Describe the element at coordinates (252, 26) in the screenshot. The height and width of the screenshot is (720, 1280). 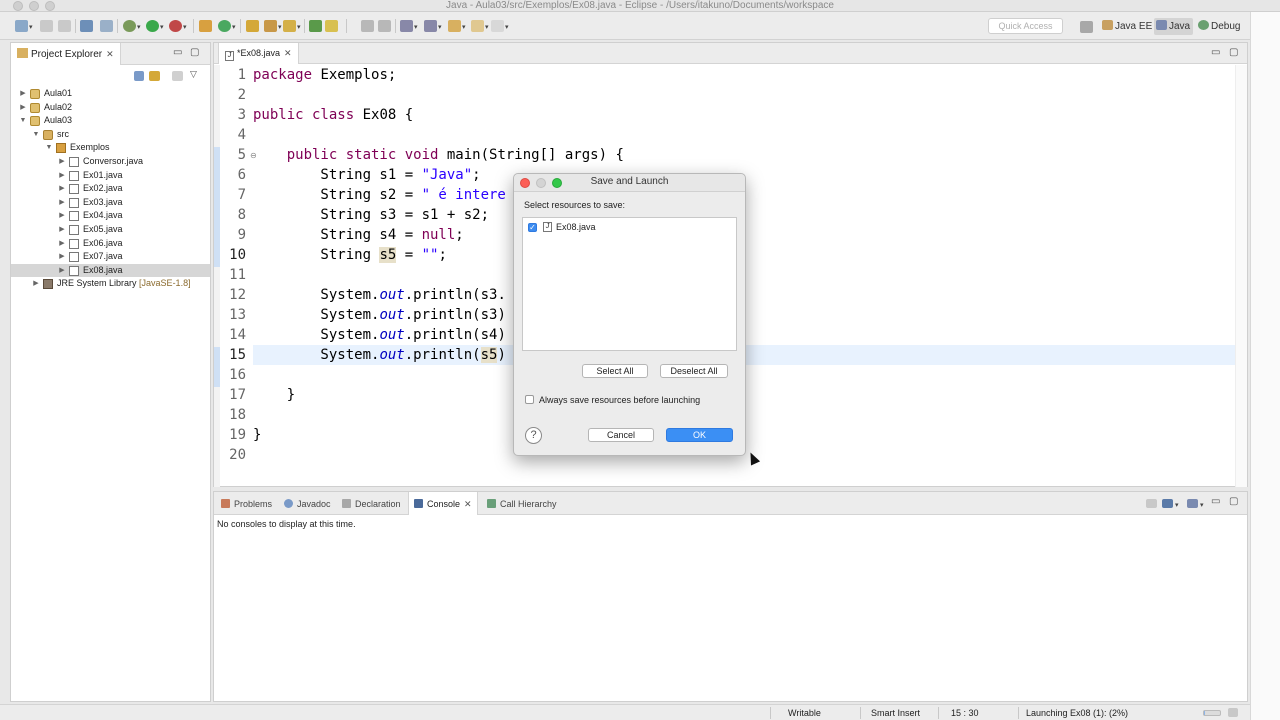
I see `open-type-icon` at that location.